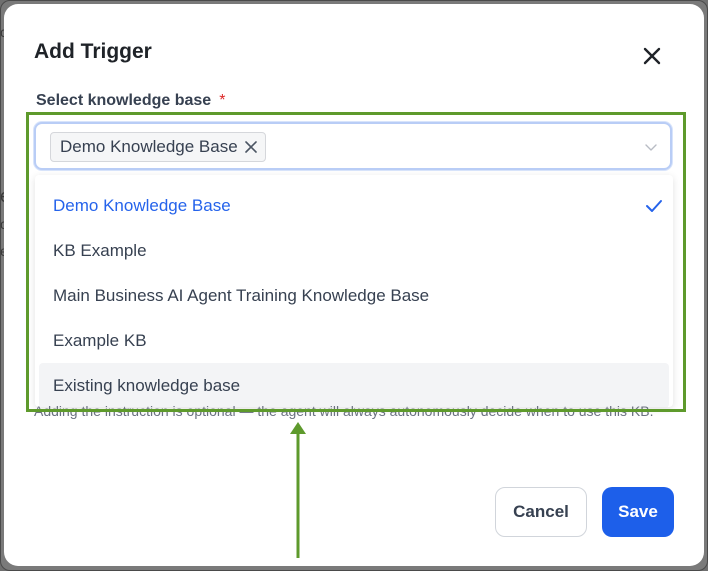  What do you see at coordinates (651, 147) in the screenshot?
I see `chevron-down-icon` at bounding box center [651, 147].